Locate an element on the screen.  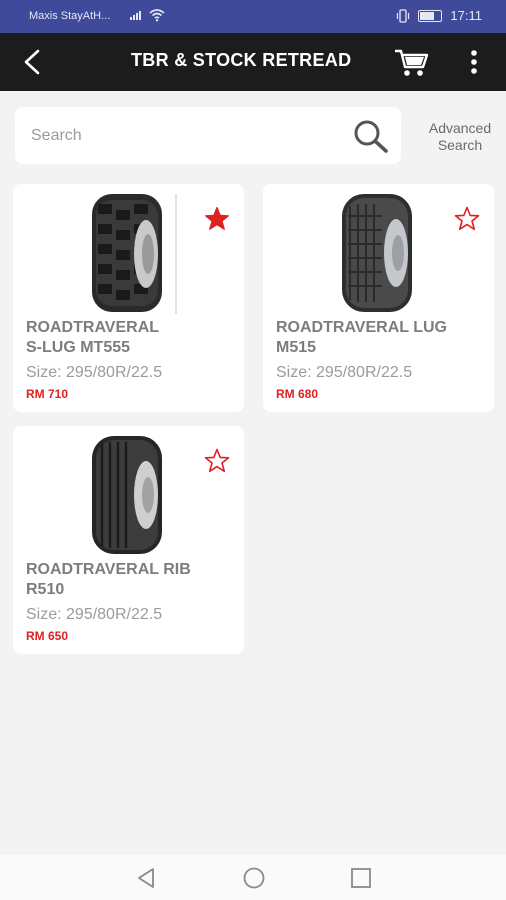
advanced-search-line1: Advanced is located at coordinates (460, 128).